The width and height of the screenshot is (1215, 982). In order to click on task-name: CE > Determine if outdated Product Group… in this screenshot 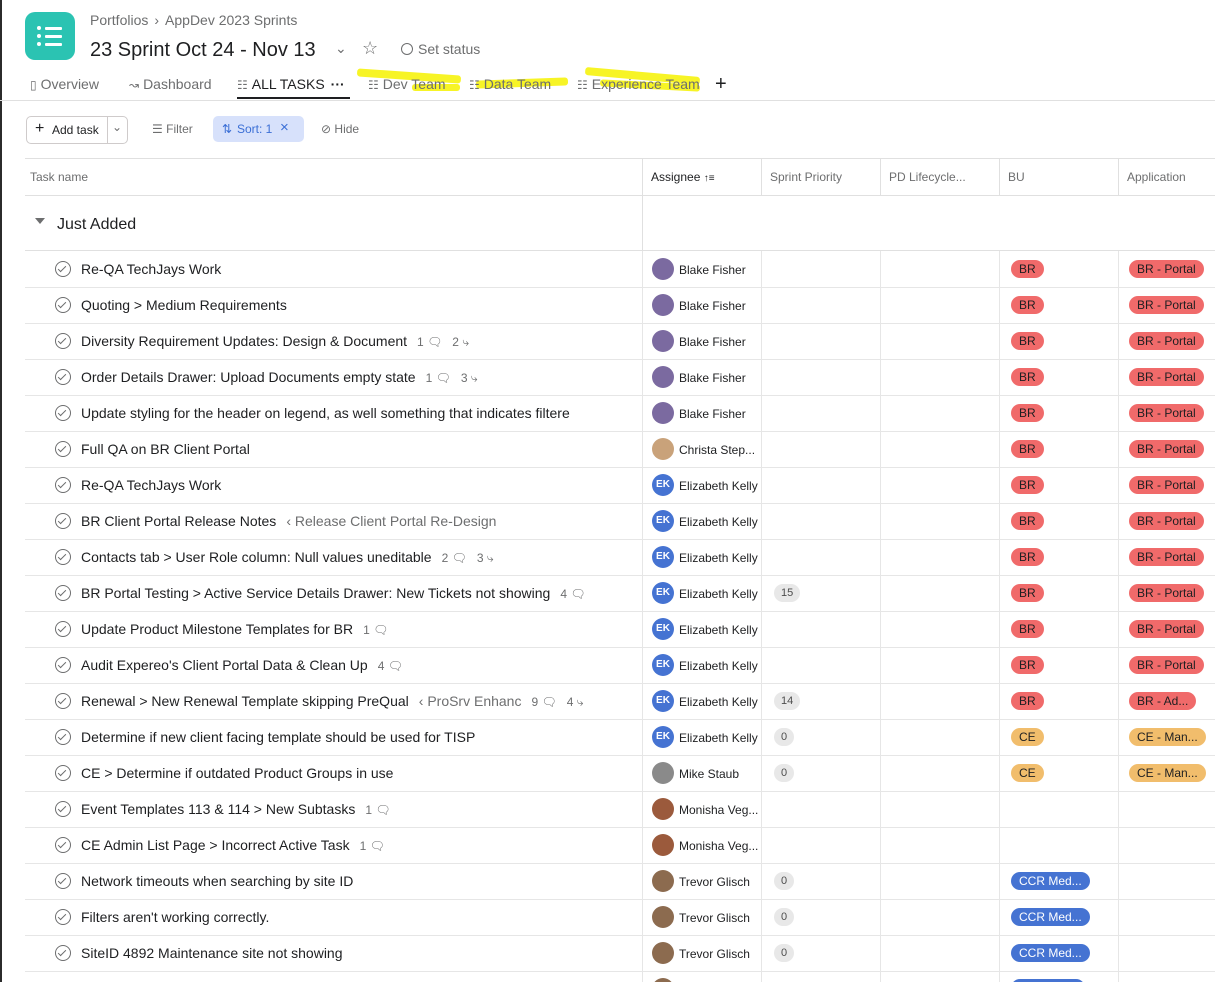, I will do `click(237, 773)`.